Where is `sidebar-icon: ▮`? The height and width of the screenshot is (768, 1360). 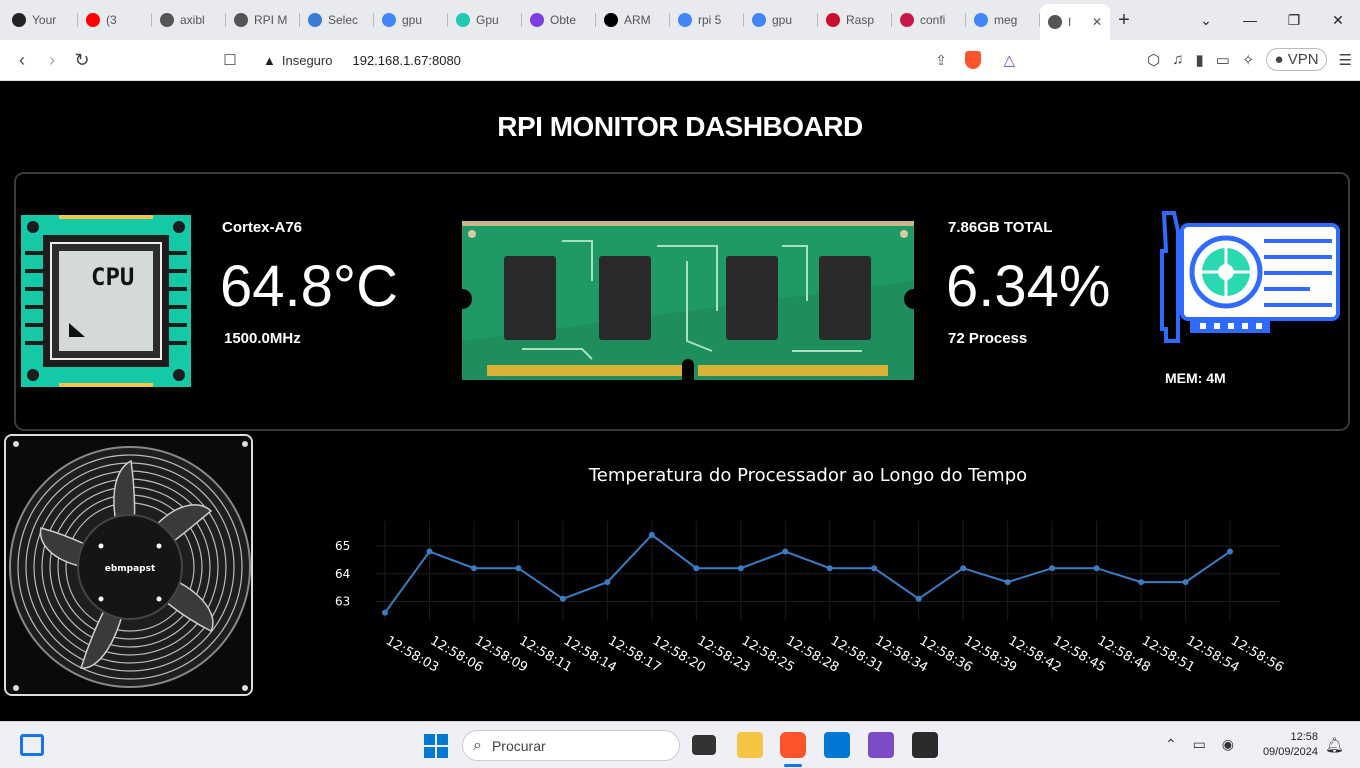 sidebar-icon: ▮ is located at coordinates (1199, 60).